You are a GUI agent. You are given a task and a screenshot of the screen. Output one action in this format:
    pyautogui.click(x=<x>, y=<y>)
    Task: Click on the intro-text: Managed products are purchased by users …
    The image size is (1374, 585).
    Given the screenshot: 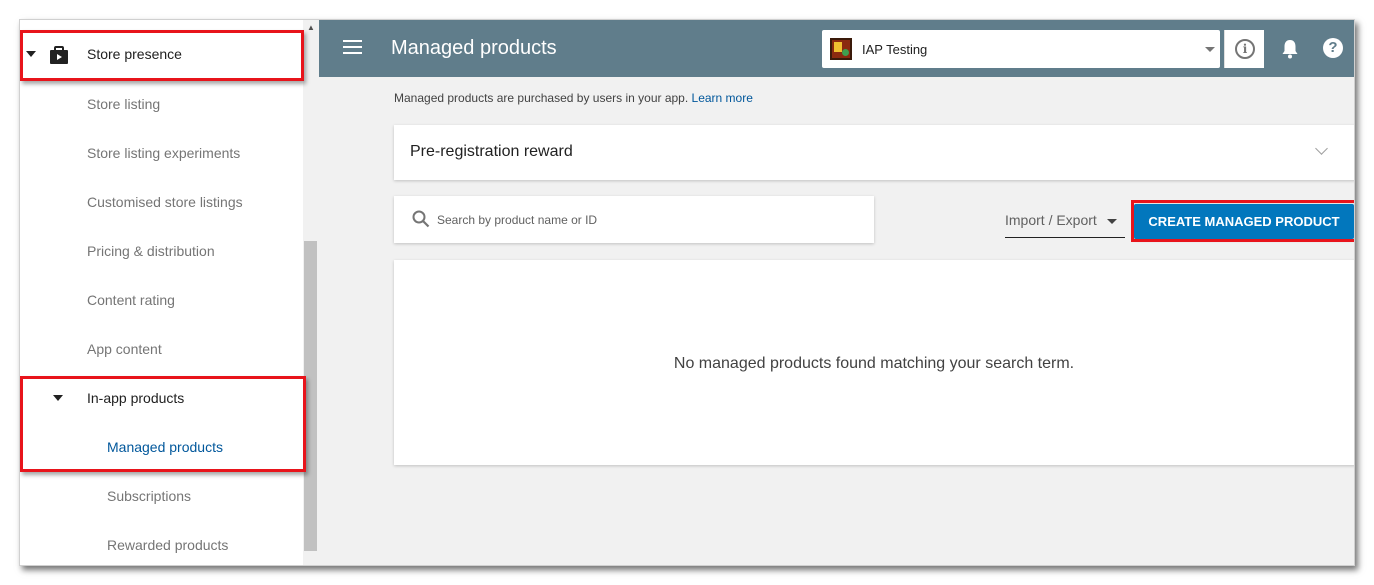 What is the action you would take?
    pyautogui.click(x=573, y=98)
    